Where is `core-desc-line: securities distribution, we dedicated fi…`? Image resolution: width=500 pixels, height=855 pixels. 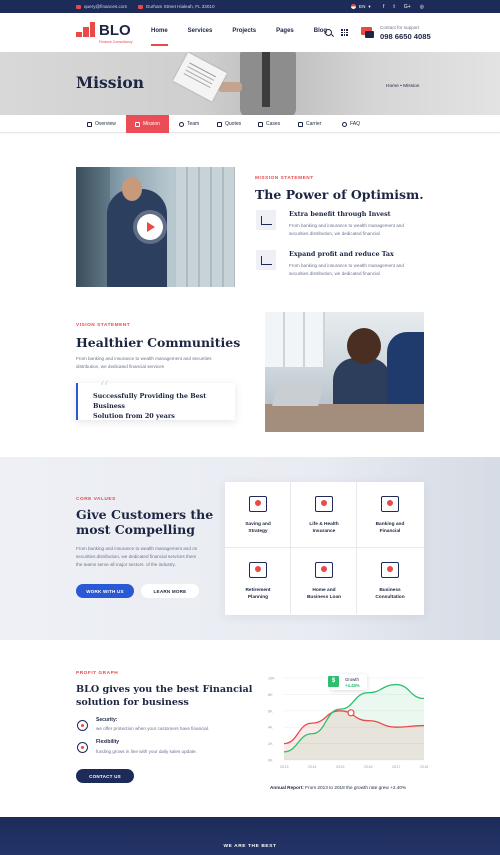
core-desc-line: securities distribution, we dedicated fi… is located at coordinates (136, 556).